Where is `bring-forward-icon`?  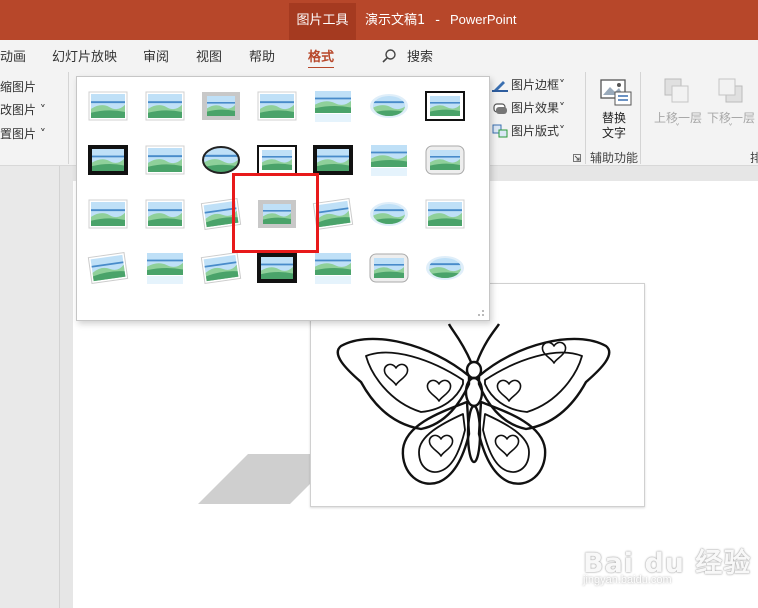
bring-forward-icon is located at coordinates (676, 90).